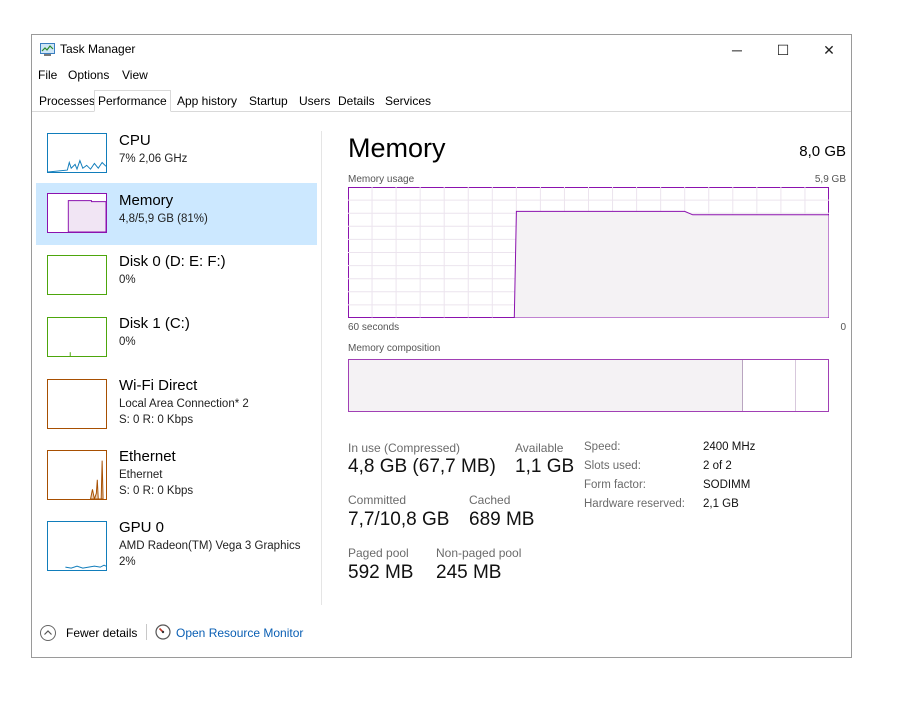  What do you see at coordinates (207, 101) in the screenshot?
I see `tab-app-history: App history` at bounding box center [207, 101].